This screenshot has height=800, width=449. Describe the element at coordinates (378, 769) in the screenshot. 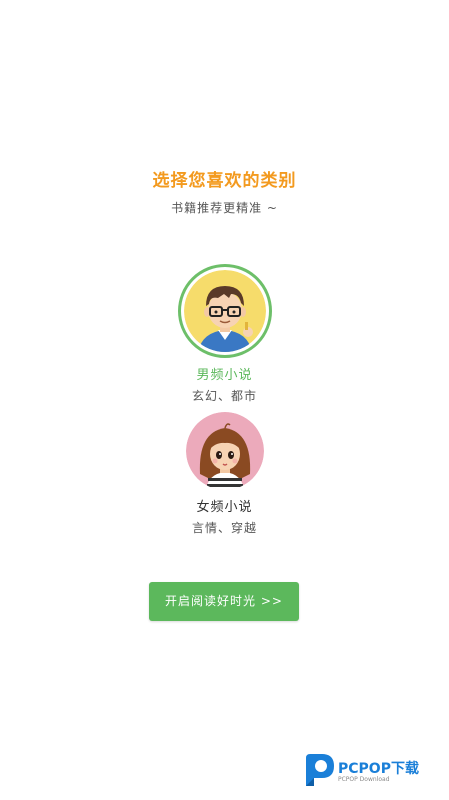

I see `watermark-brand: PCPOP下载` at that location.